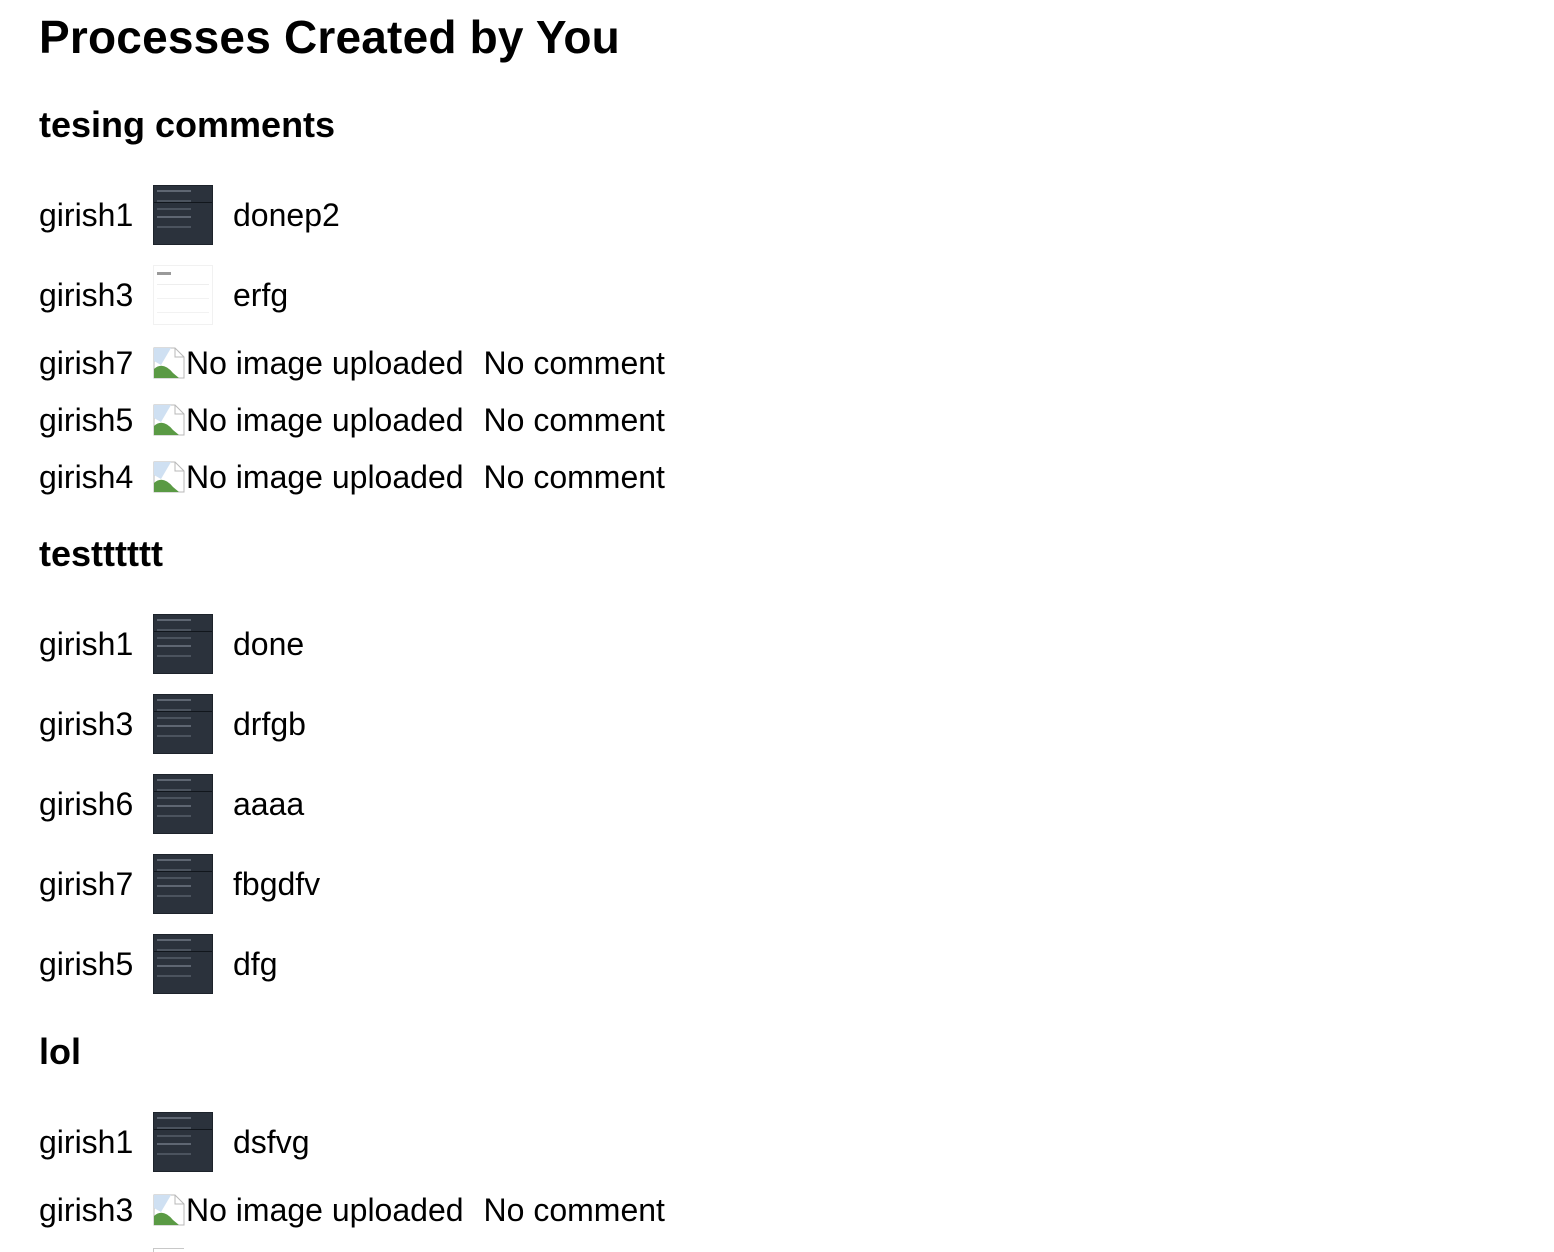 This screenshot has height=1252, width=1554. Describe the element at coordinates (269, 643) in the screenshot. I see `comment-text: done` at that location.